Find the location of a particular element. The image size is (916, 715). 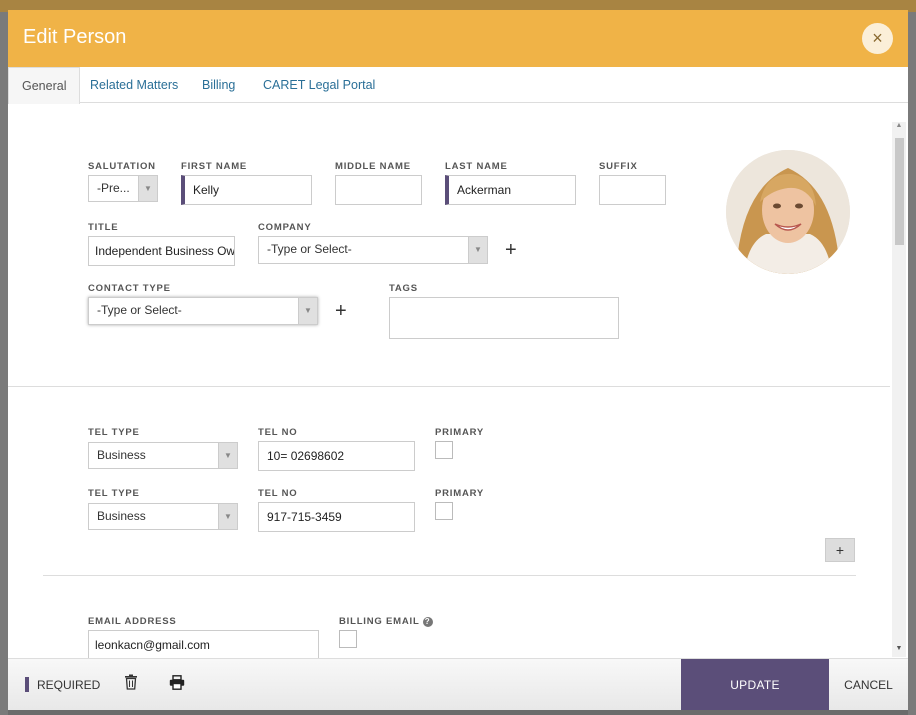

trash-icon is located at coordinates (131, 682).